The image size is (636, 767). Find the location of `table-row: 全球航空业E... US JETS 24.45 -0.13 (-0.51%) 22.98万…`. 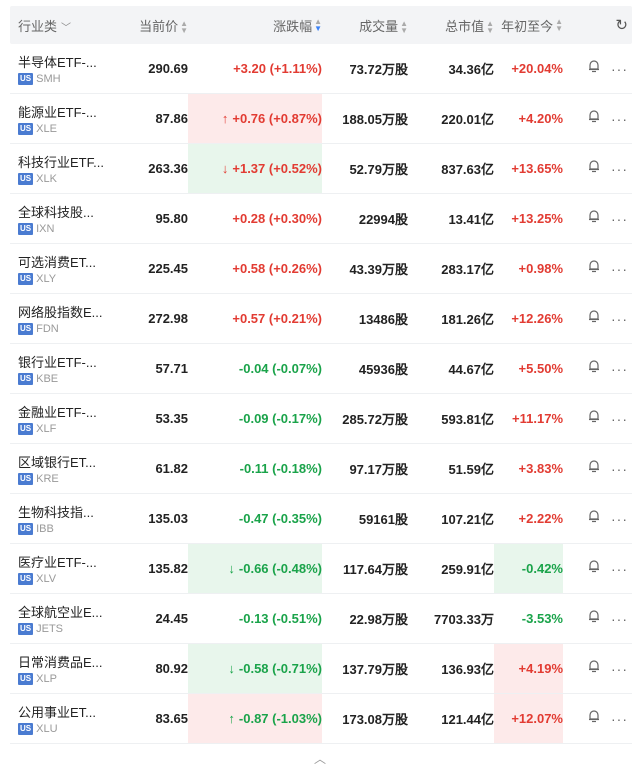

table-row: 全球航空业E... US JETS 24.45 -0.13 (-0.51%) 22.98万… is located at coordinates (321, 619).